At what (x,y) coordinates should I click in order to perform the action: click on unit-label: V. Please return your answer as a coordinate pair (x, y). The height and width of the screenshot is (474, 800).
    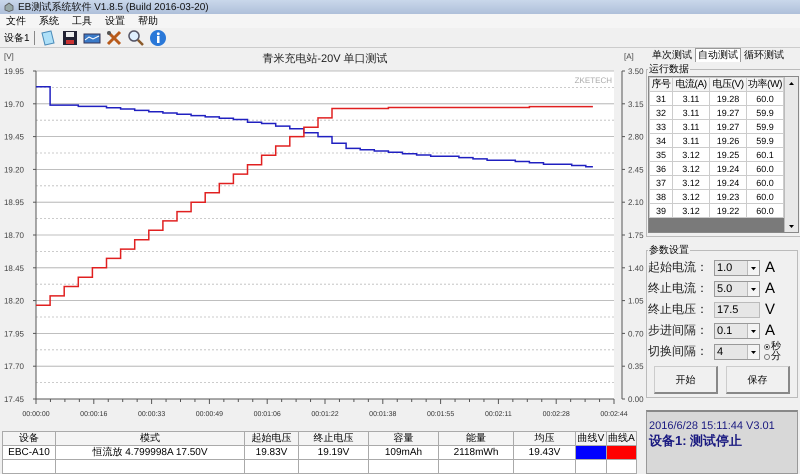
    Looking at the image, I should click on (770, 309).